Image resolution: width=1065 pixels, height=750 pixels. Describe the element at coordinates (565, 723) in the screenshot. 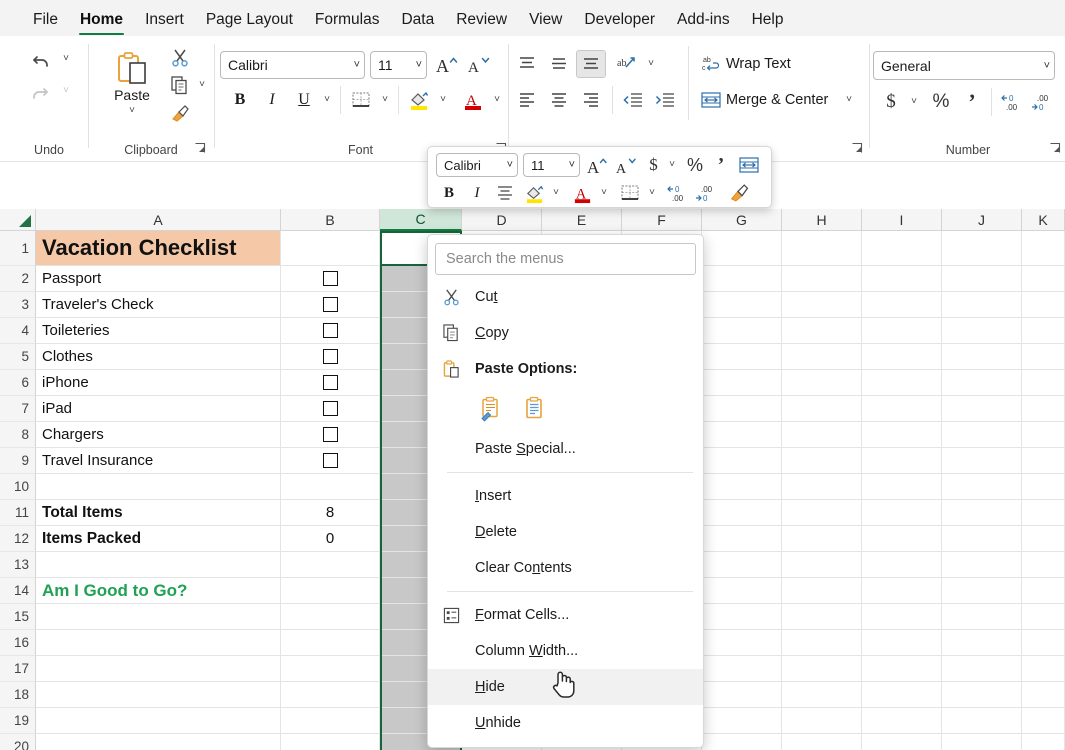

I see `menu-item-unhide: Unhide` at that location.